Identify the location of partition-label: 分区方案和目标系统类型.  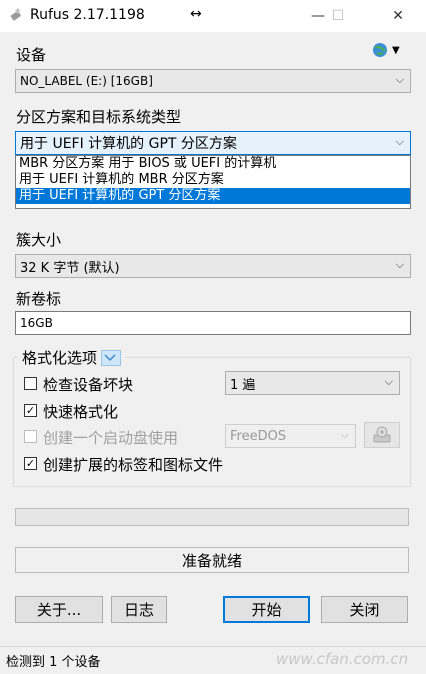
(99, 117).